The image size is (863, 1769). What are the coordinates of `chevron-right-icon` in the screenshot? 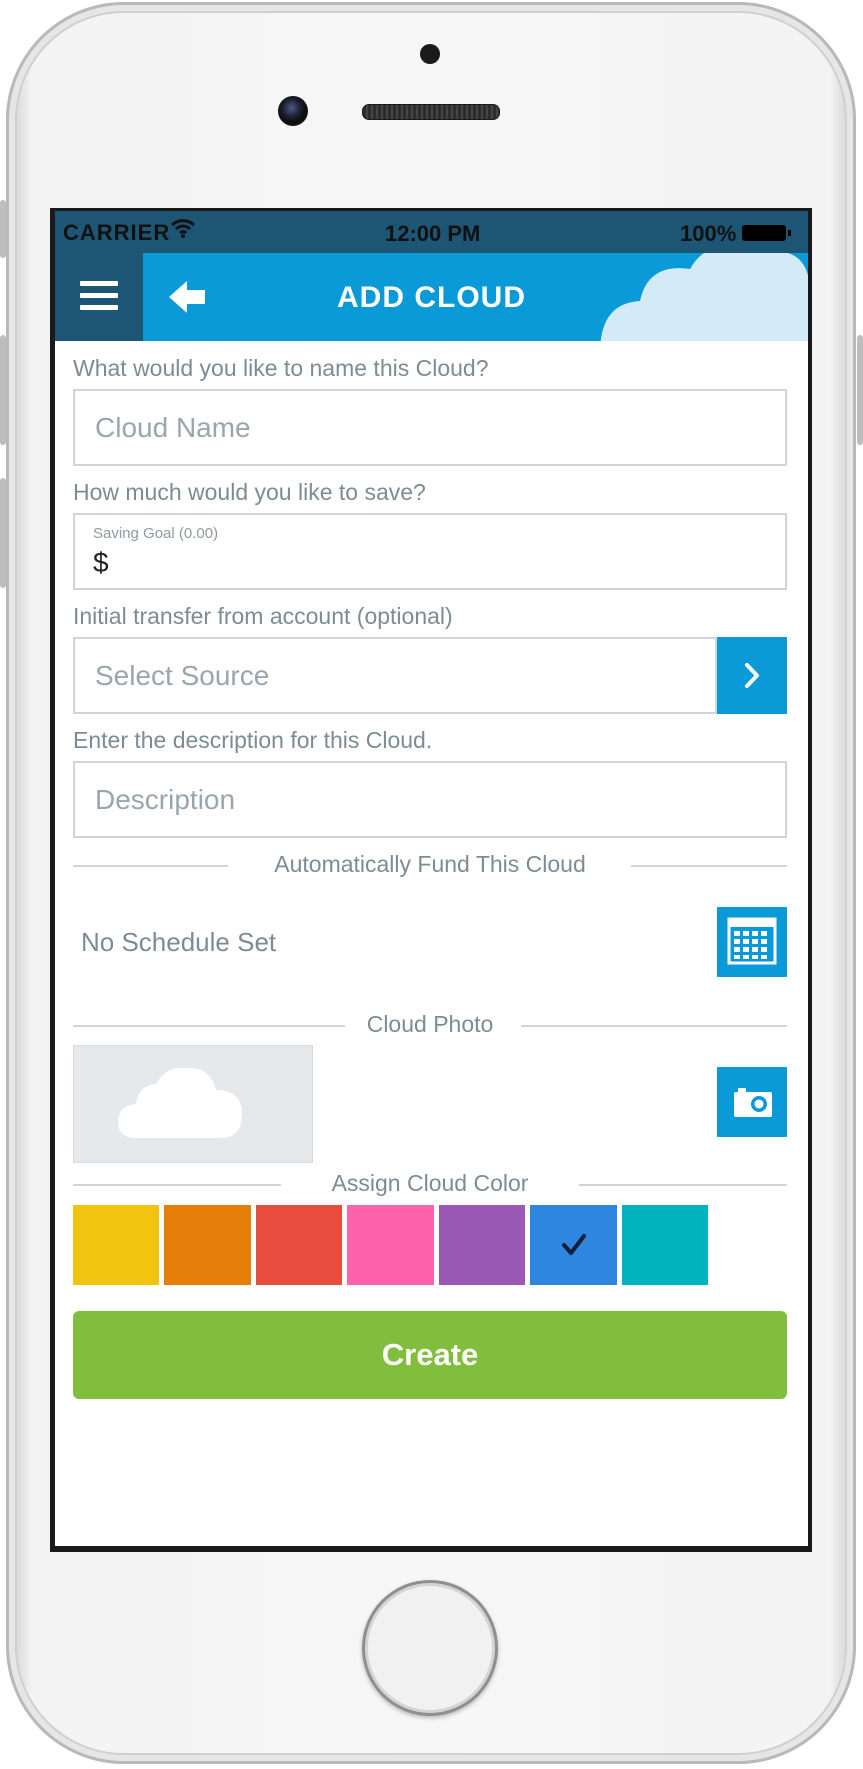 It's located at (752, 675).